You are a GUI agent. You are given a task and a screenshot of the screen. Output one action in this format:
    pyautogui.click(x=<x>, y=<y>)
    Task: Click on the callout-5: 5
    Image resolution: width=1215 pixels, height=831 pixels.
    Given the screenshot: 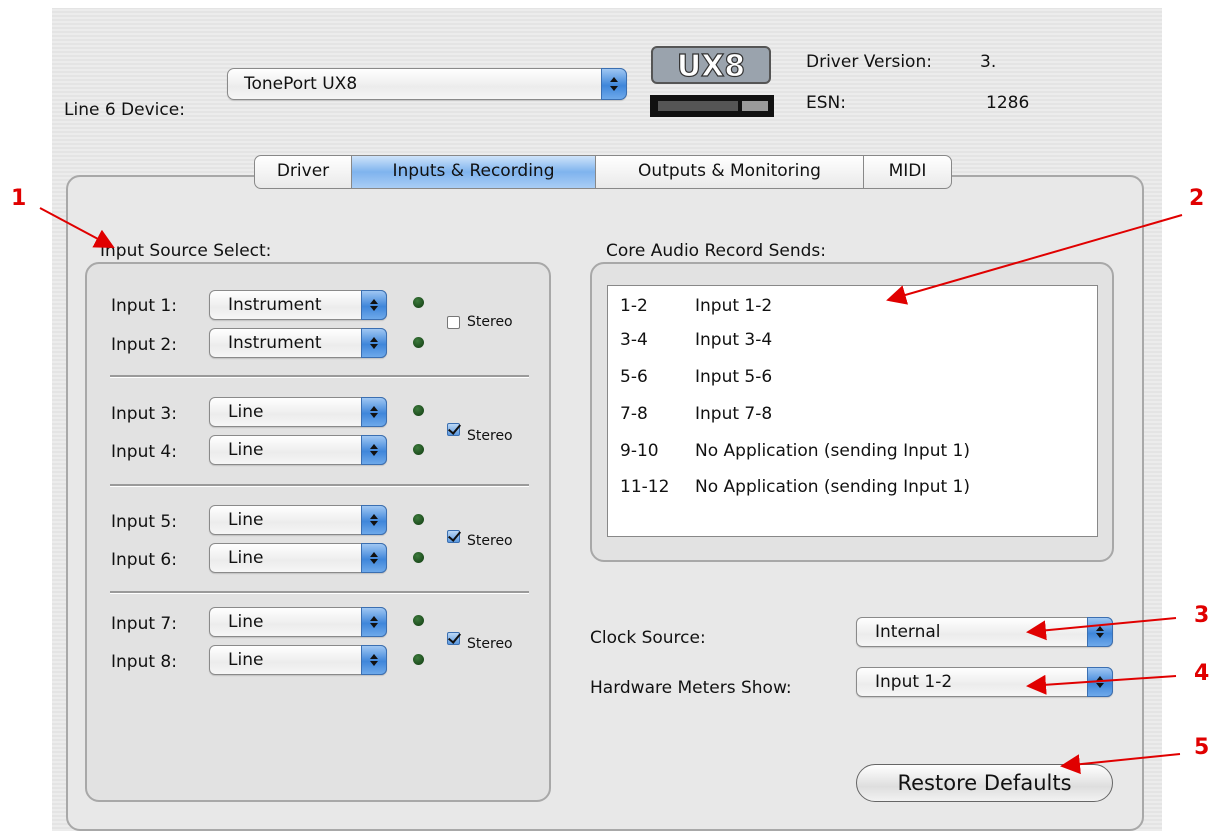 What is the action you would take?
    pyautogui.click(x=1202, y=747)
    